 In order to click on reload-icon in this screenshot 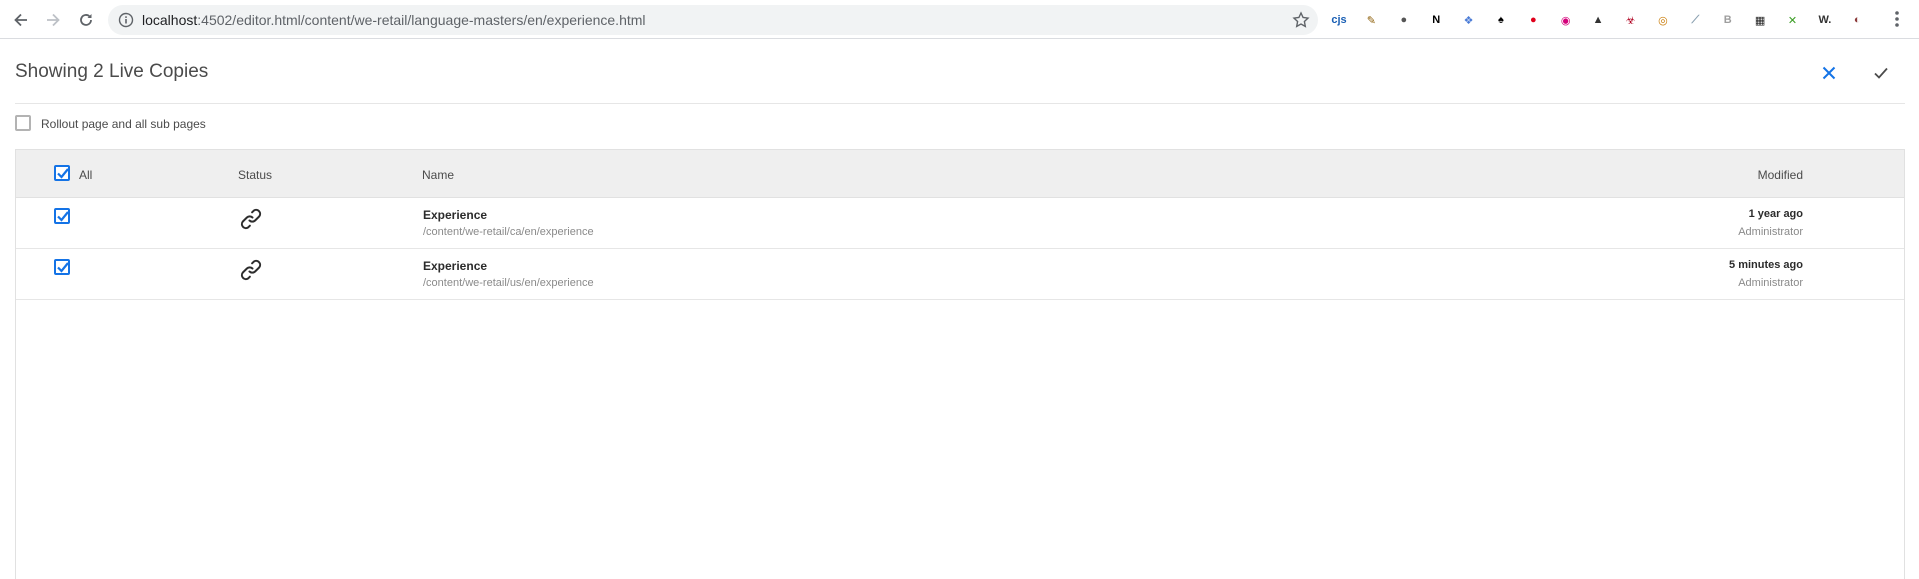, I will do `click(86, 20)`.